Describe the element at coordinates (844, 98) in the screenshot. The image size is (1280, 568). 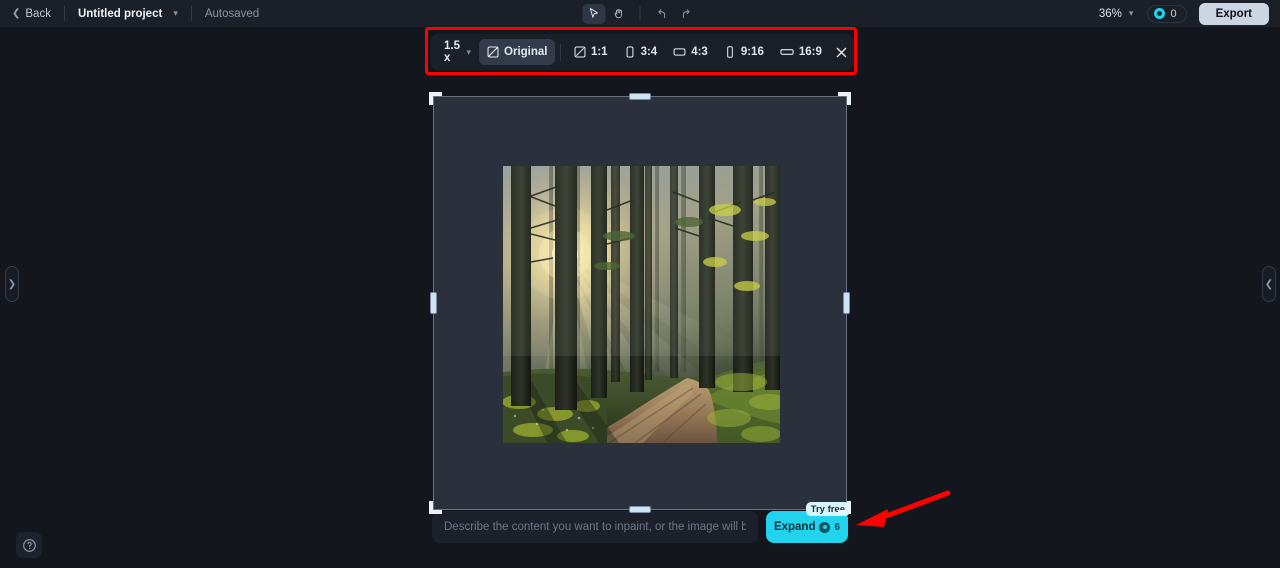
I see `resize-handle-top-right` at that location.